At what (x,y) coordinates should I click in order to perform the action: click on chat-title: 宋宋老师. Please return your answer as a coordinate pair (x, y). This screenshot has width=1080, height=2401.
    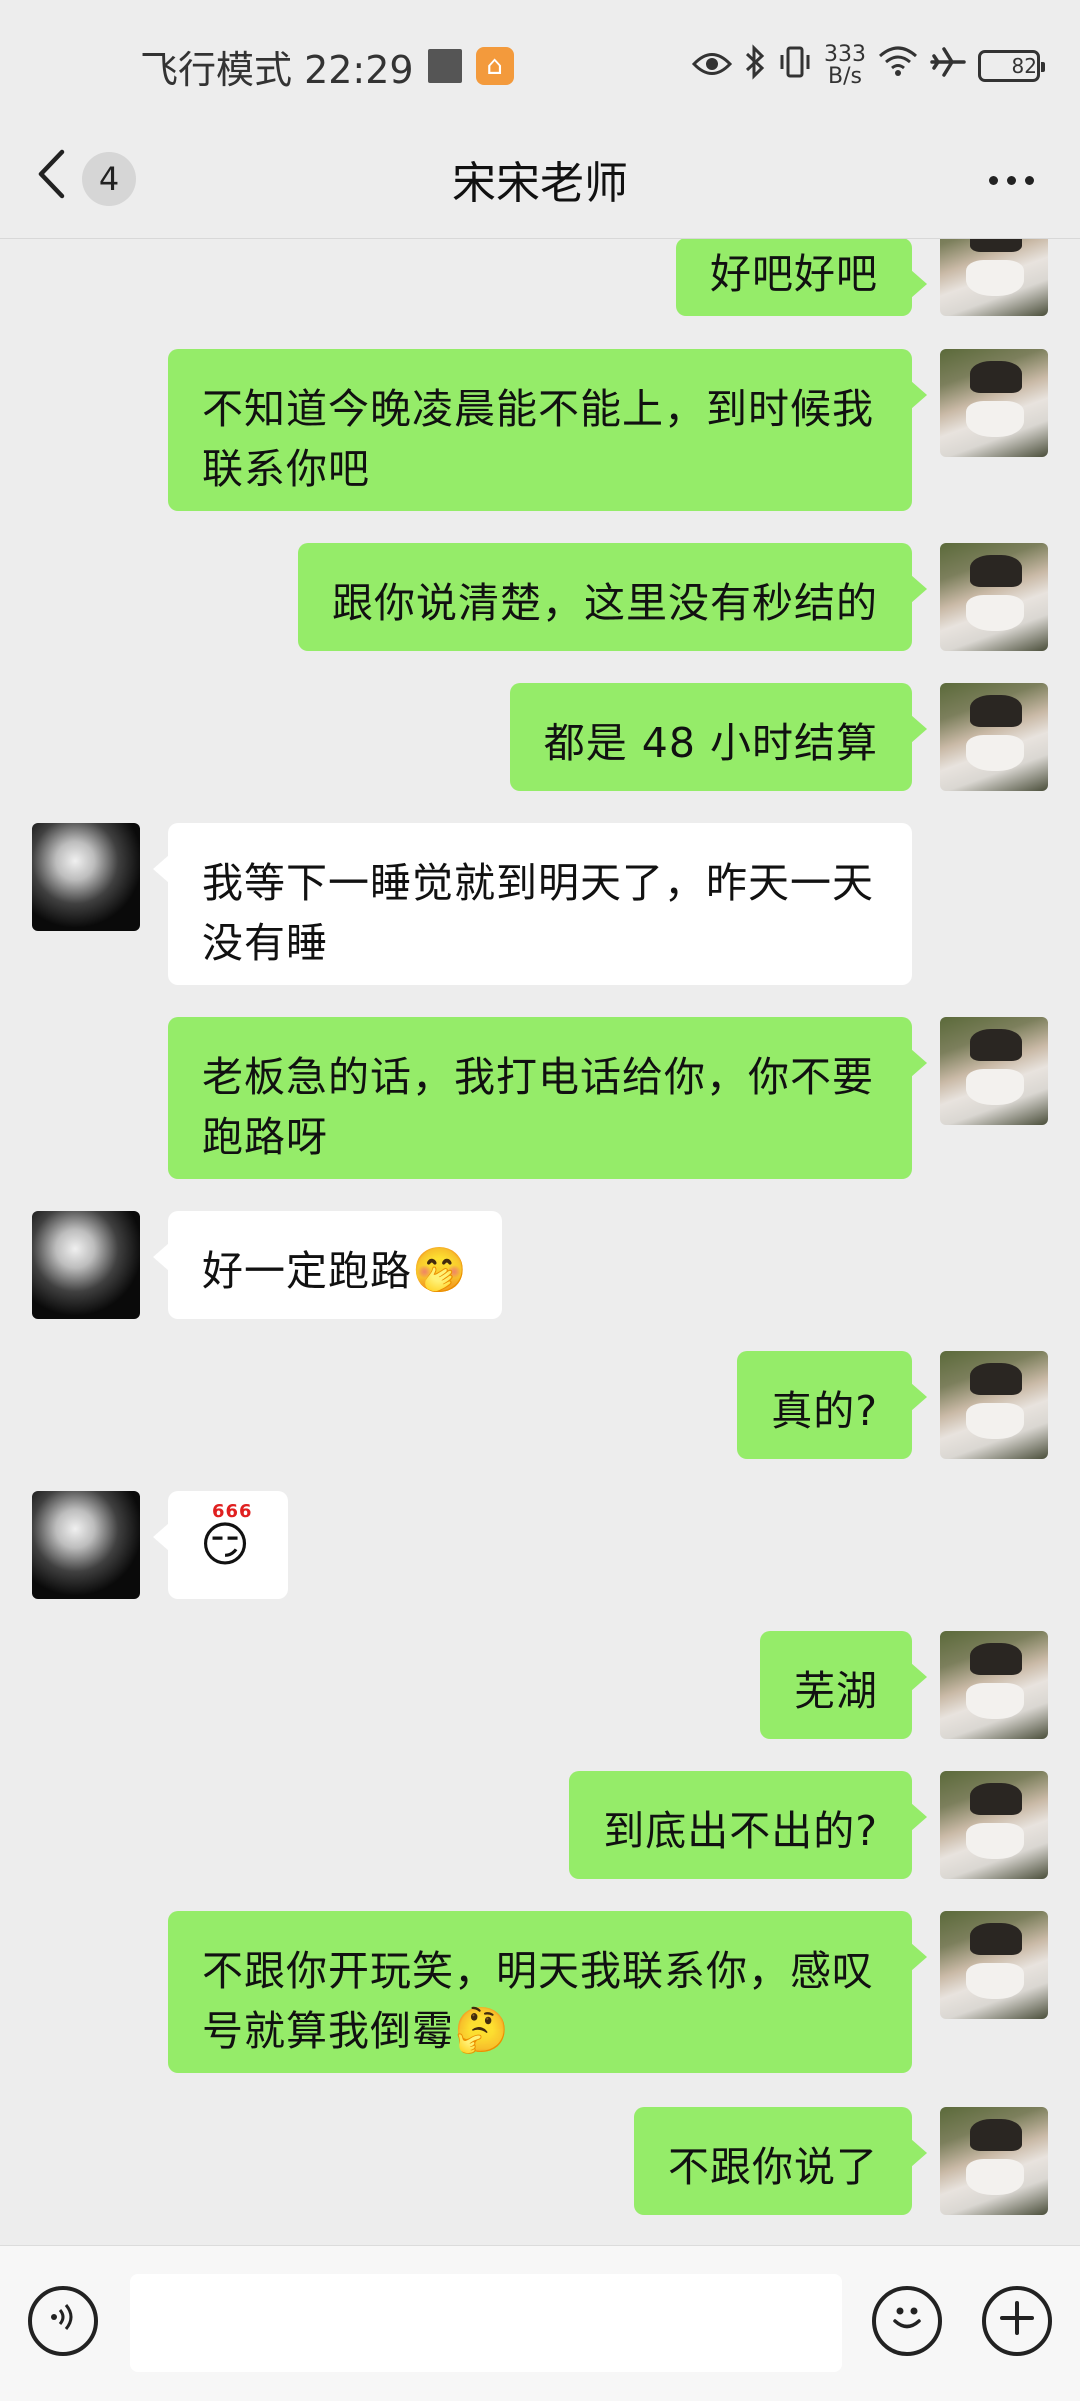
    Looking at the image, I should click on (540, 183).